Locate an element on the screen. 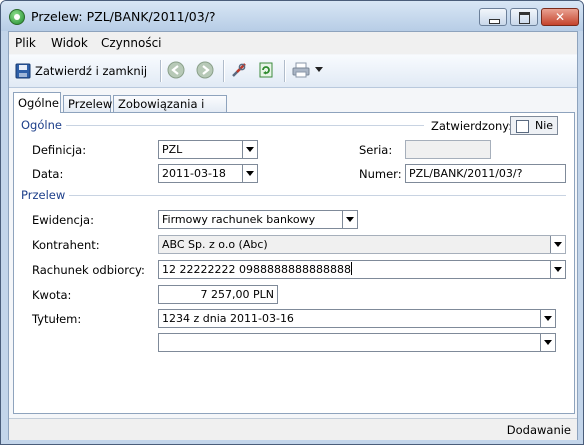 Image resolution: width=584 pixels, height=445 pixels. title-input-1: 1234 z dnia 2011-03-16 is located at coordinates (357, 318).